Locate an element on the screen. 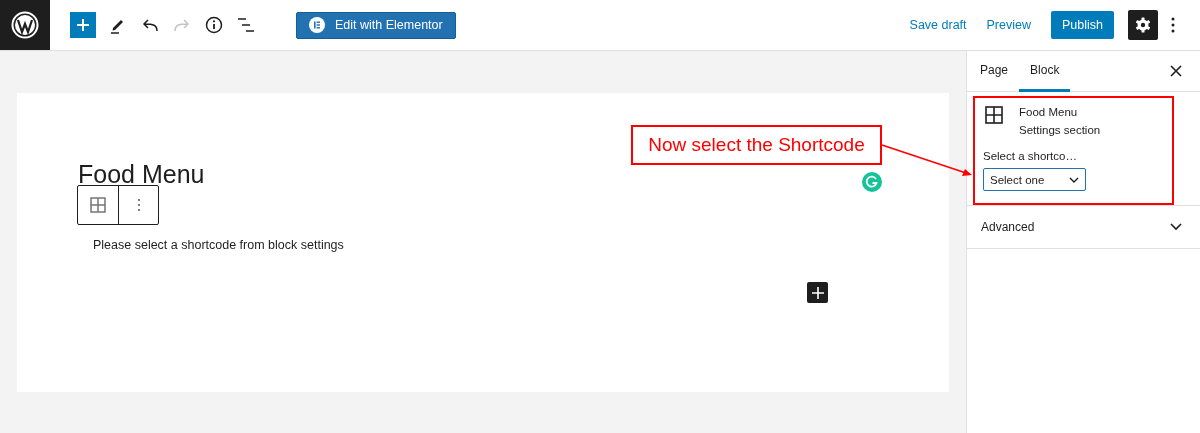 This screenshot has width=1200, height=433. wordpress-logo is located at coordinates (25, 25).